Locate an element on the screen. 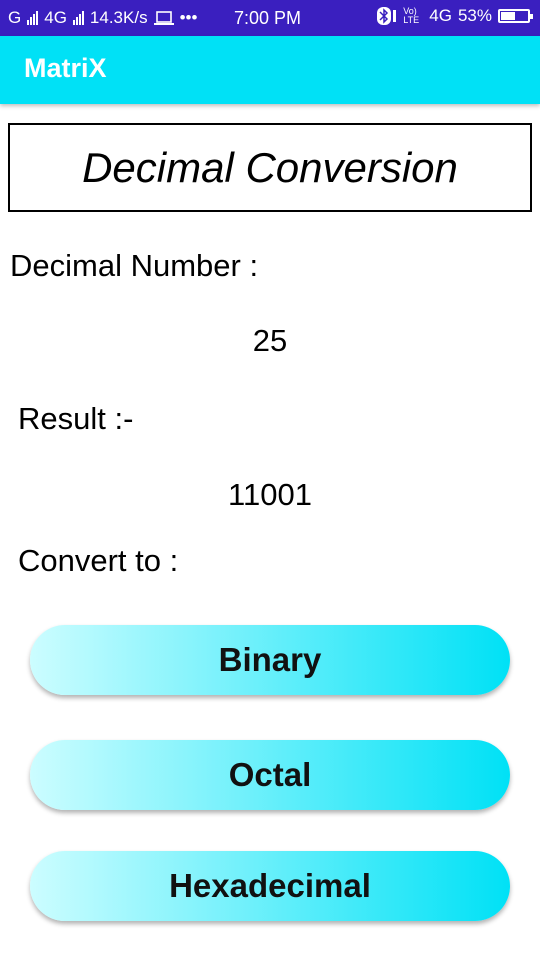 The width and height of the screenshot is (540, 960). octal-button: Octal is located at coordinates (270, 775).